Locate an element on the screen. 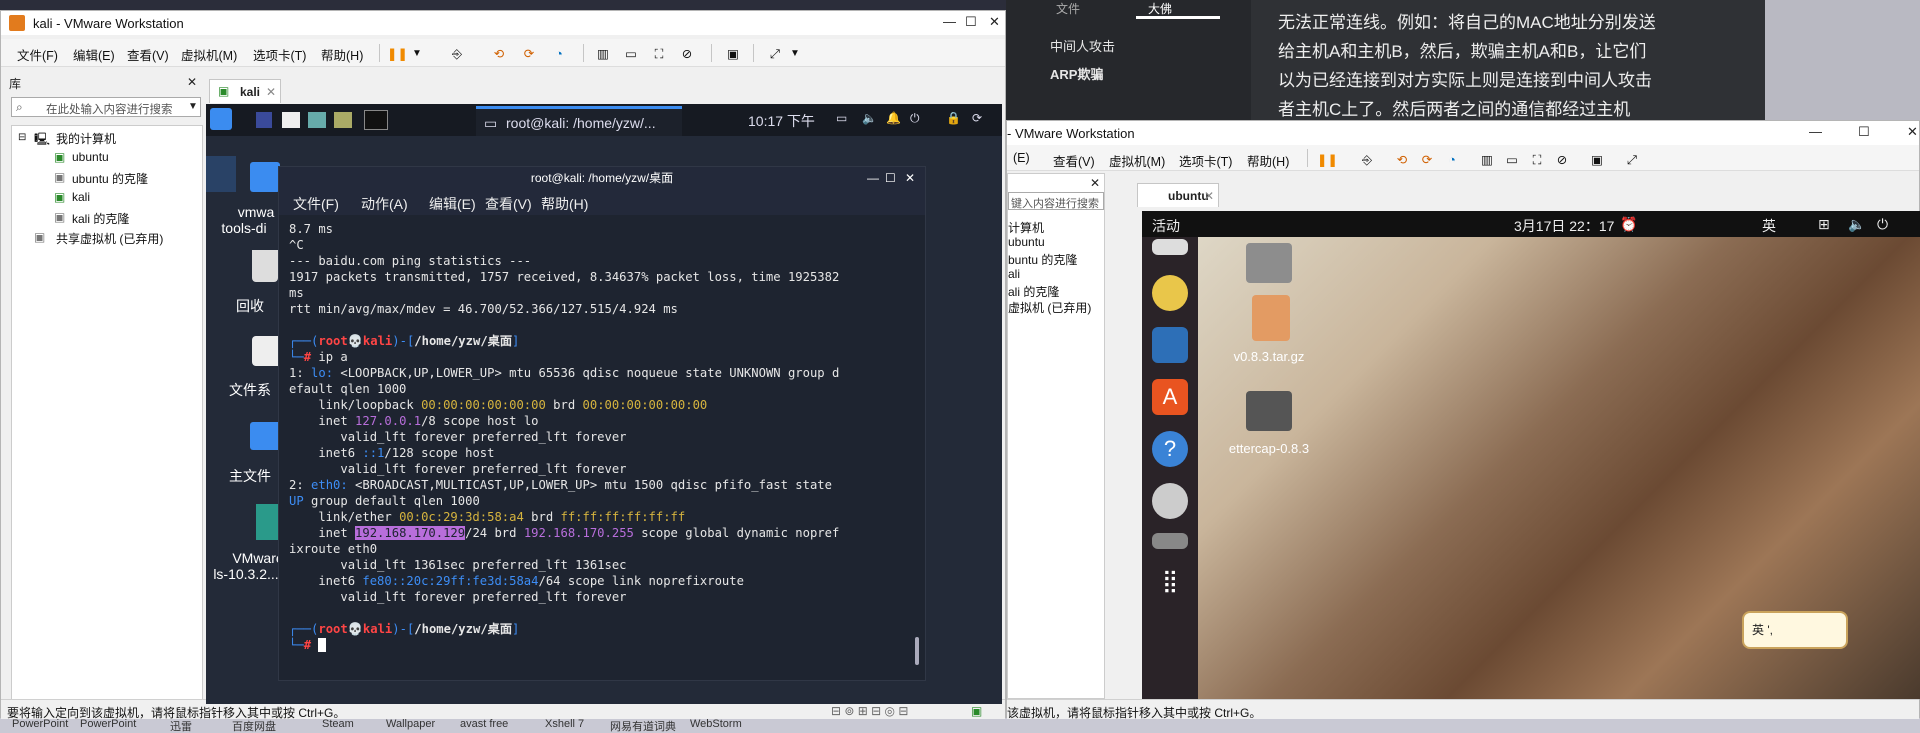 The height and width of the screenshot is (733, 1920). writer-icon is located at coordinates (1170, 345).